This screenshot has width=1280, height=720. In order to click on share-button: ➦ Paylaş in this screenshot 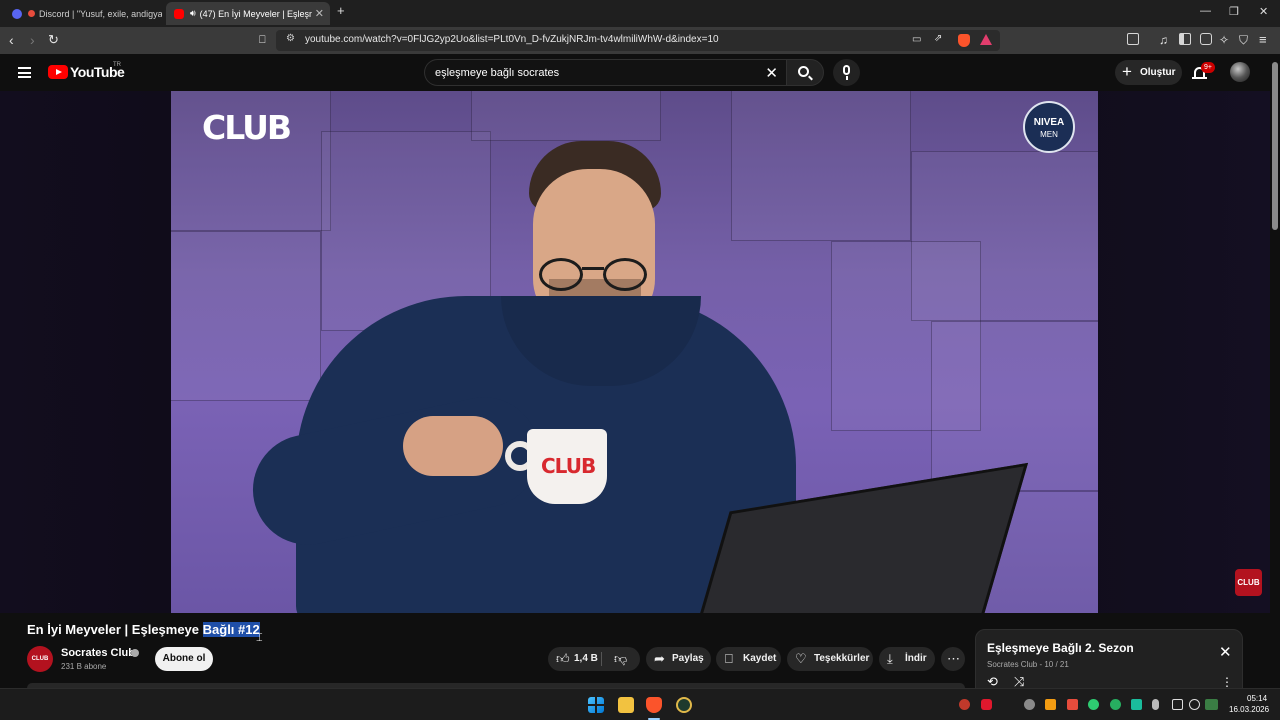, I will do `click(678, 659)`.